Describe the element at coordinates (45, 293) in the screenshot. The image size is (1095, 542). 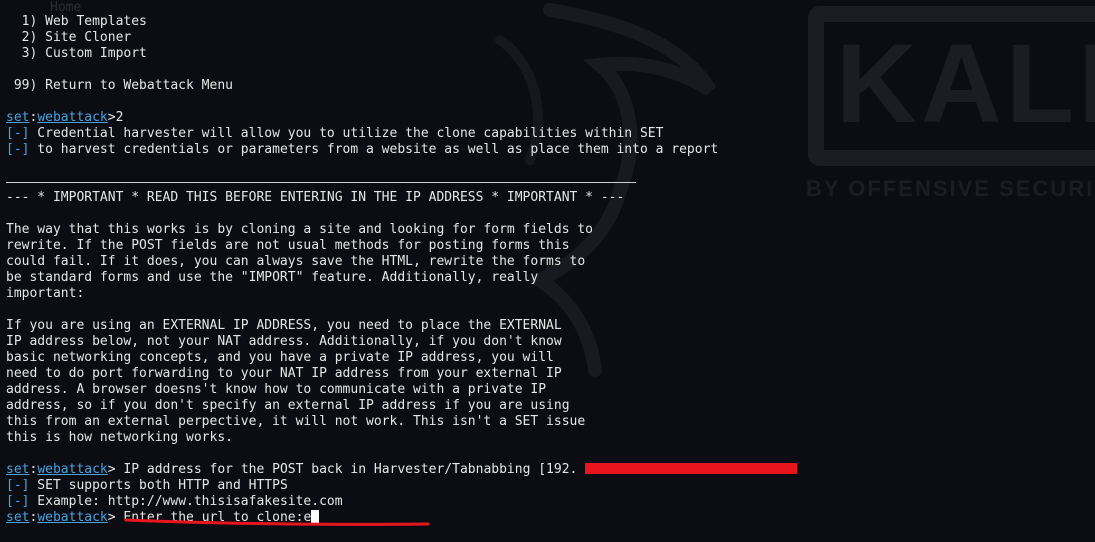
I see `paragraph-line: important:` at that location.